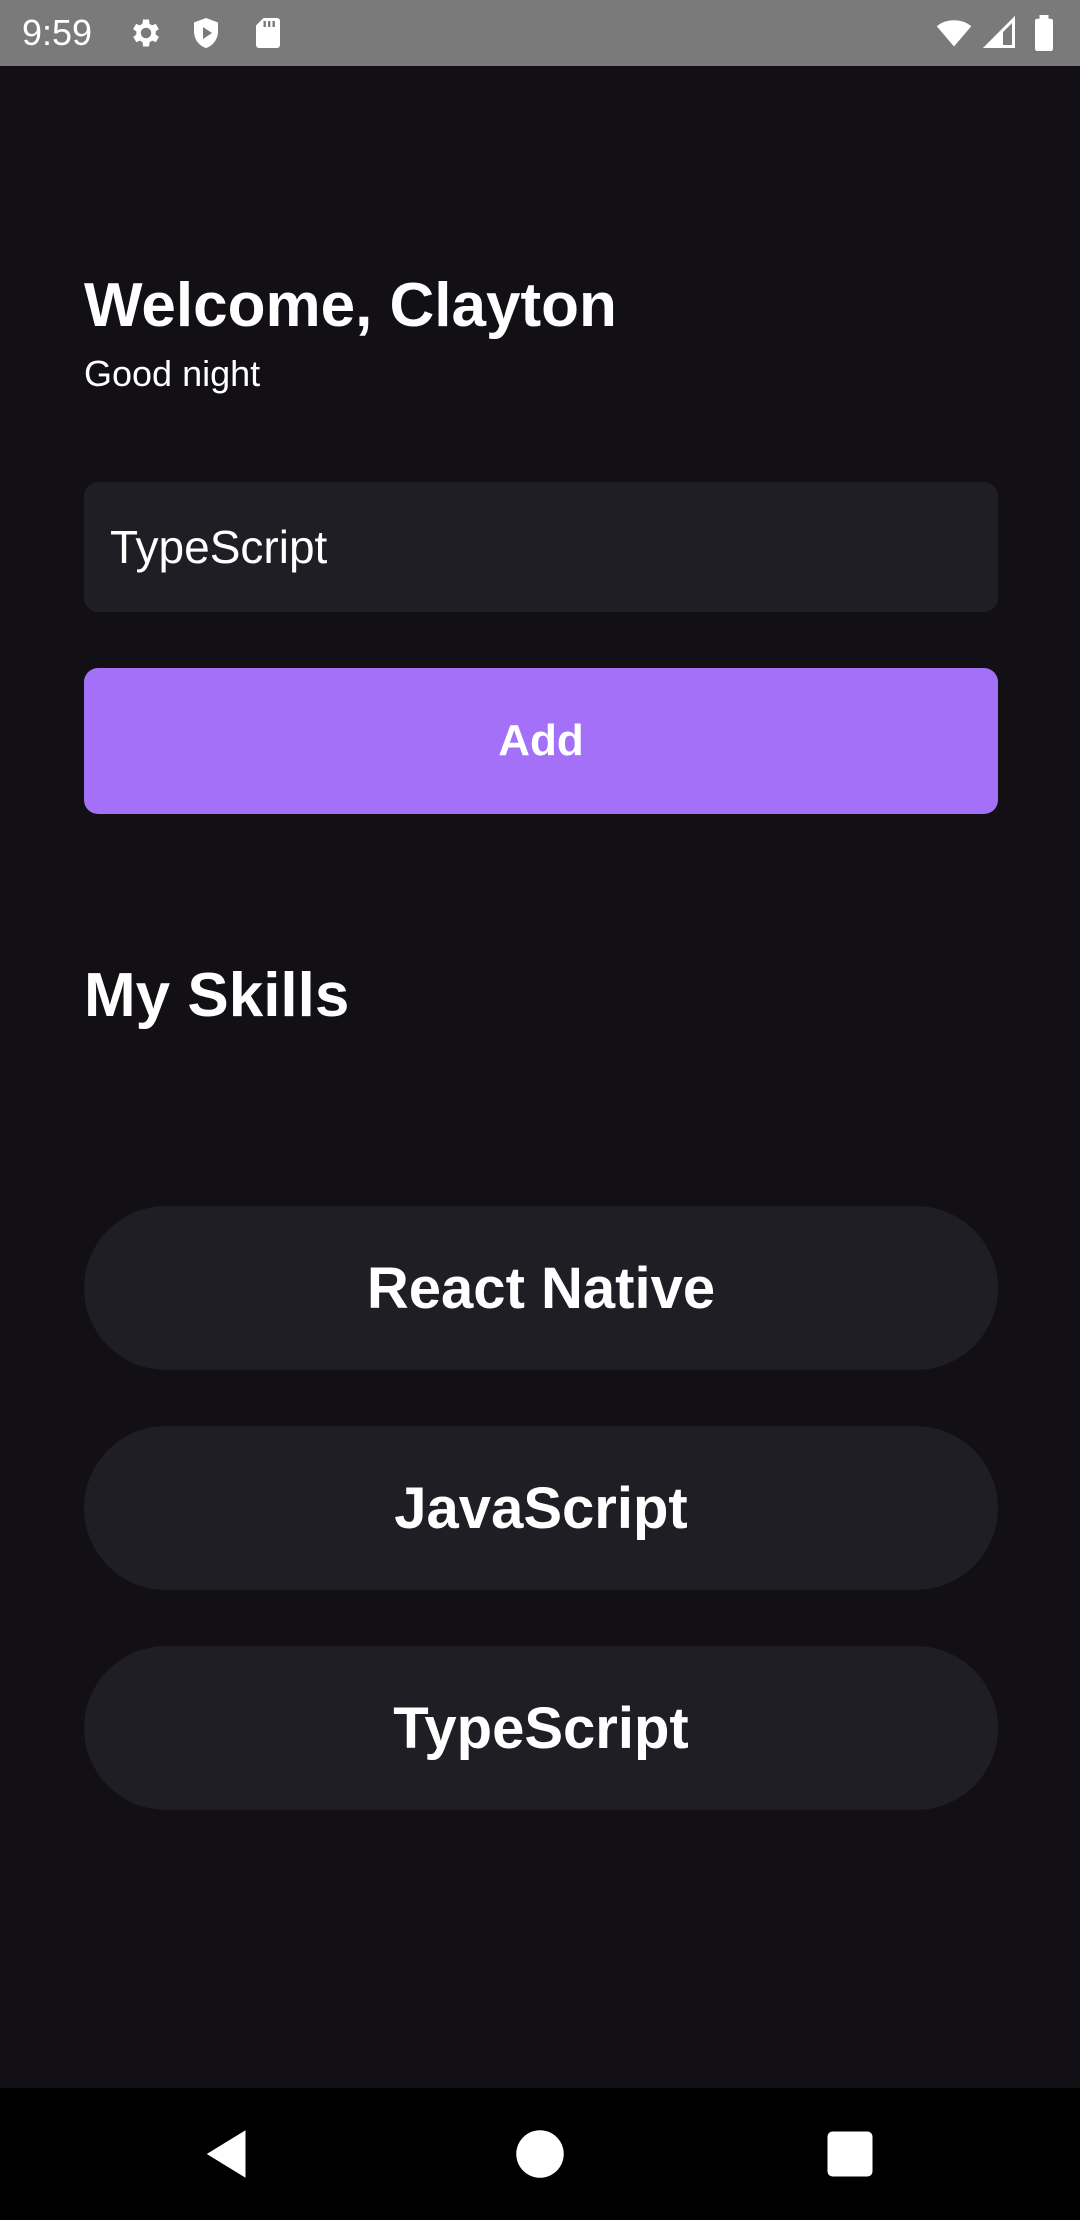 This screenshot has height=2220, width=1080. I want to click on status-time: 9:59, so click(57, 32).